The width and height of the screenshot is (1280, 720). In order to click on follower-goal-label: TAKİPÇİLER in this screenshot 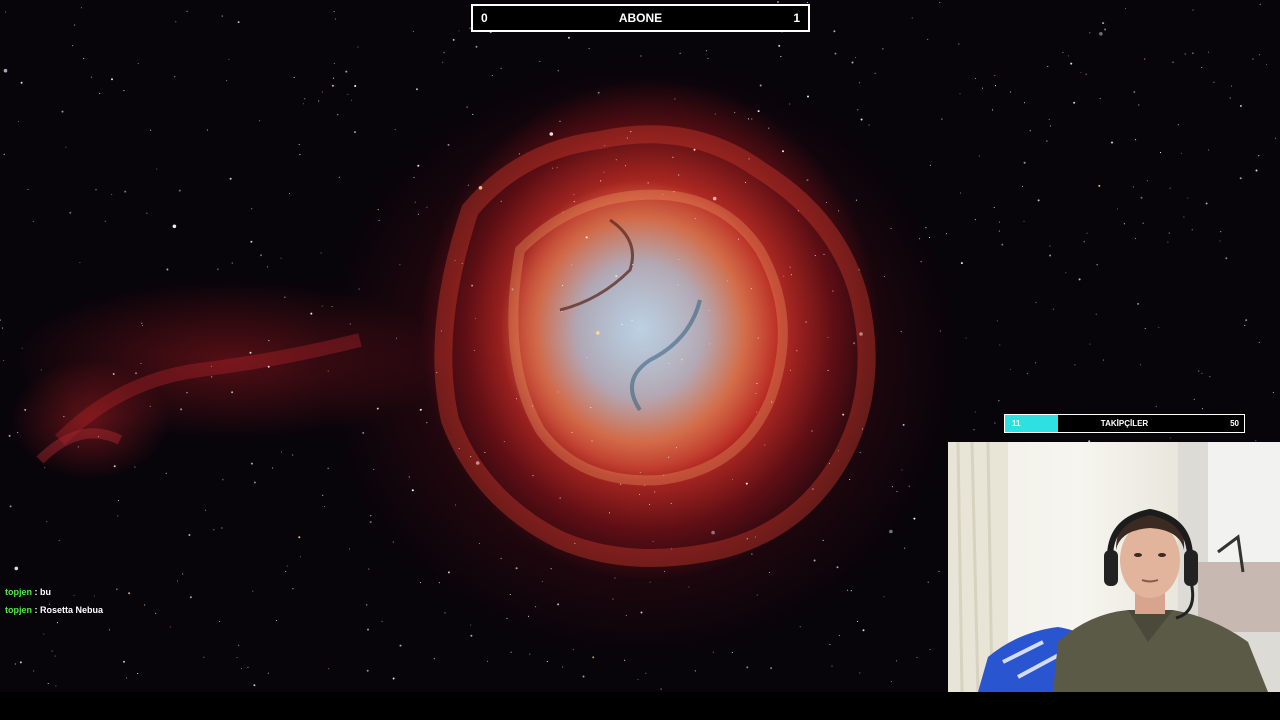, I will do `click(1124, 423)`.